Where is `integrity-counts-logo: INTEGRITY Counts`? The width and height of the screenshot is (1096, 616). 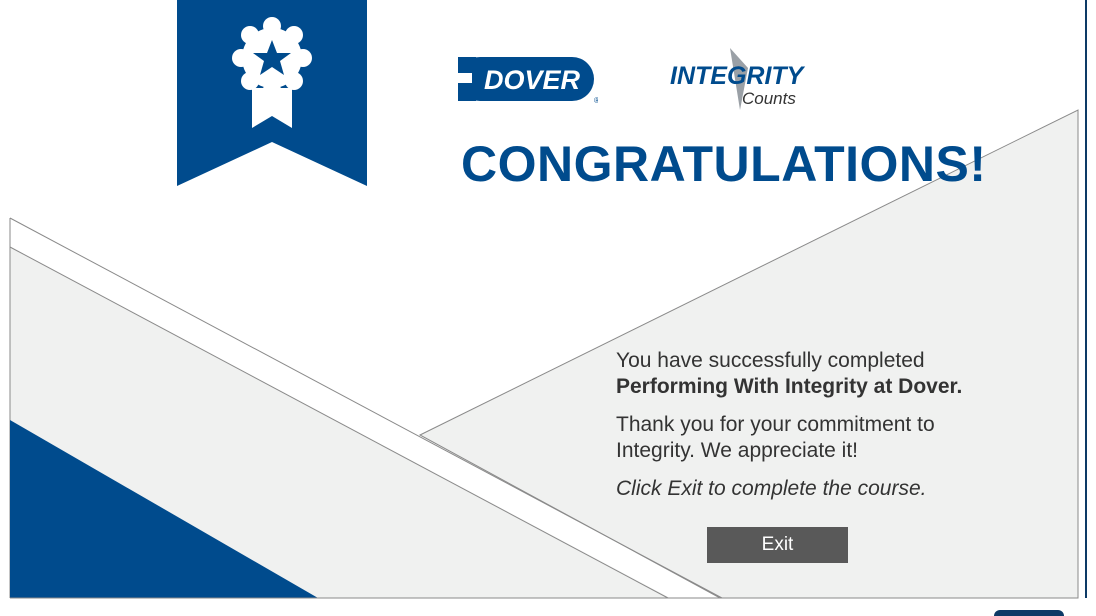
integrity-counts-logo: INTEGRITY Counts is located at coordinates (738, 79).